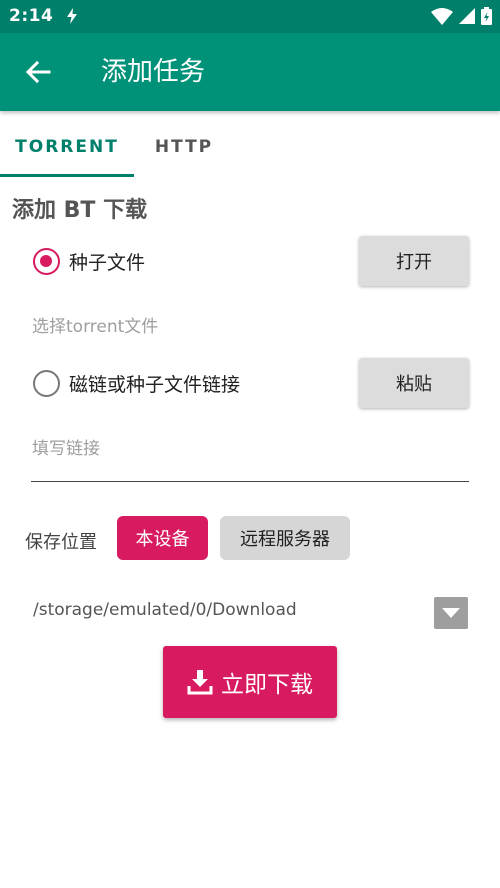 The width and height of the screenshot is (500, 888). I want to click on radio-button-unchecked, so click(46, 383).